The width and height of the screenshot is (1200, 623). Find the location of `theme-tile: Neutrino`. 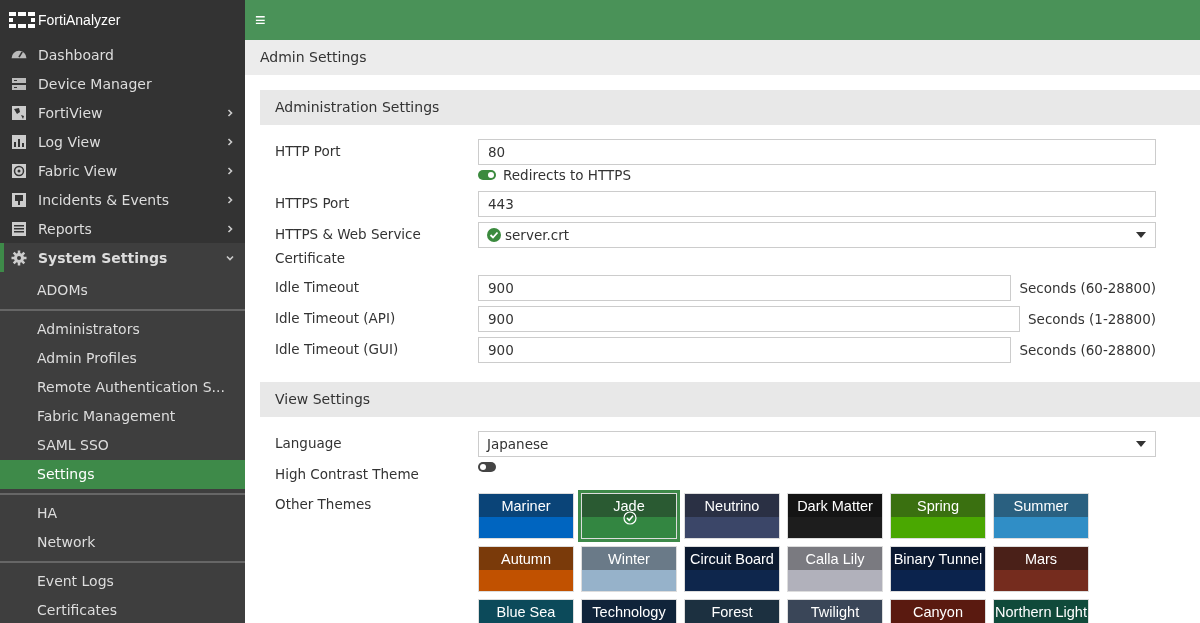

theme-tile: Neutrino is located at coordinates (732, 516).